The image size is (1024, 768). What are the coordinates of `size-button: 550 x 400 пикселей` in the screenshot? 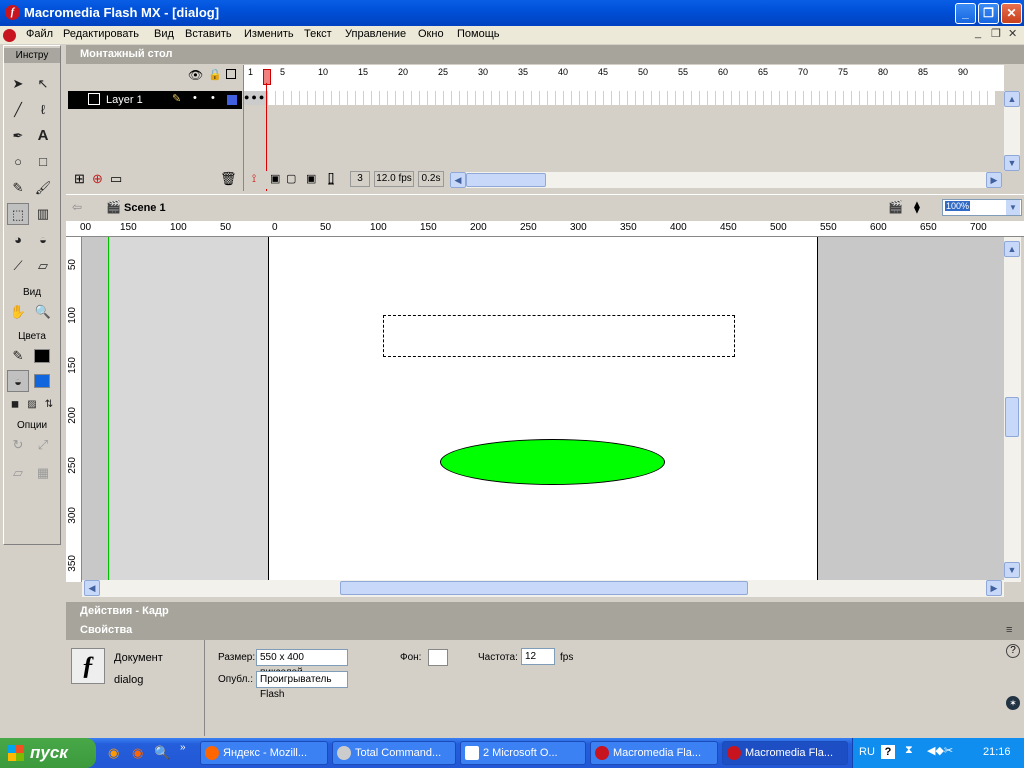 It's located at (302, 663).